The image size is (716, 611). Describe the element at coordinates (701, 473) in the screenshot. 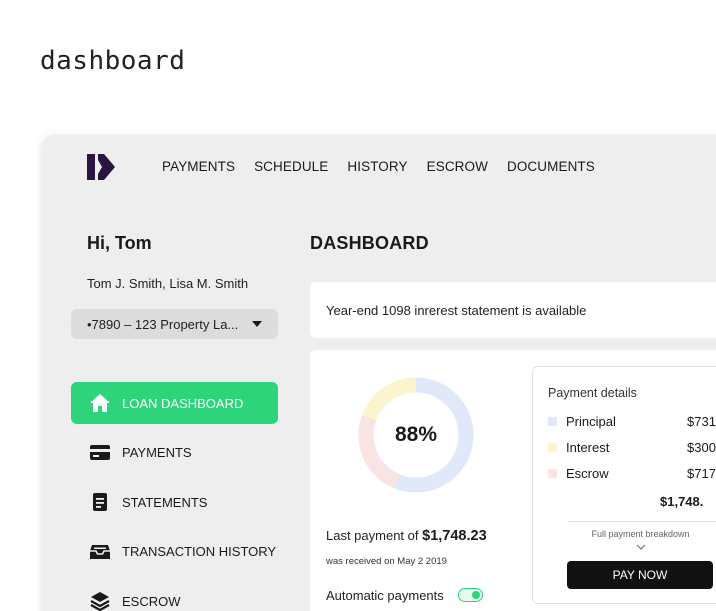

I see `detail-value: $717.` at that location.